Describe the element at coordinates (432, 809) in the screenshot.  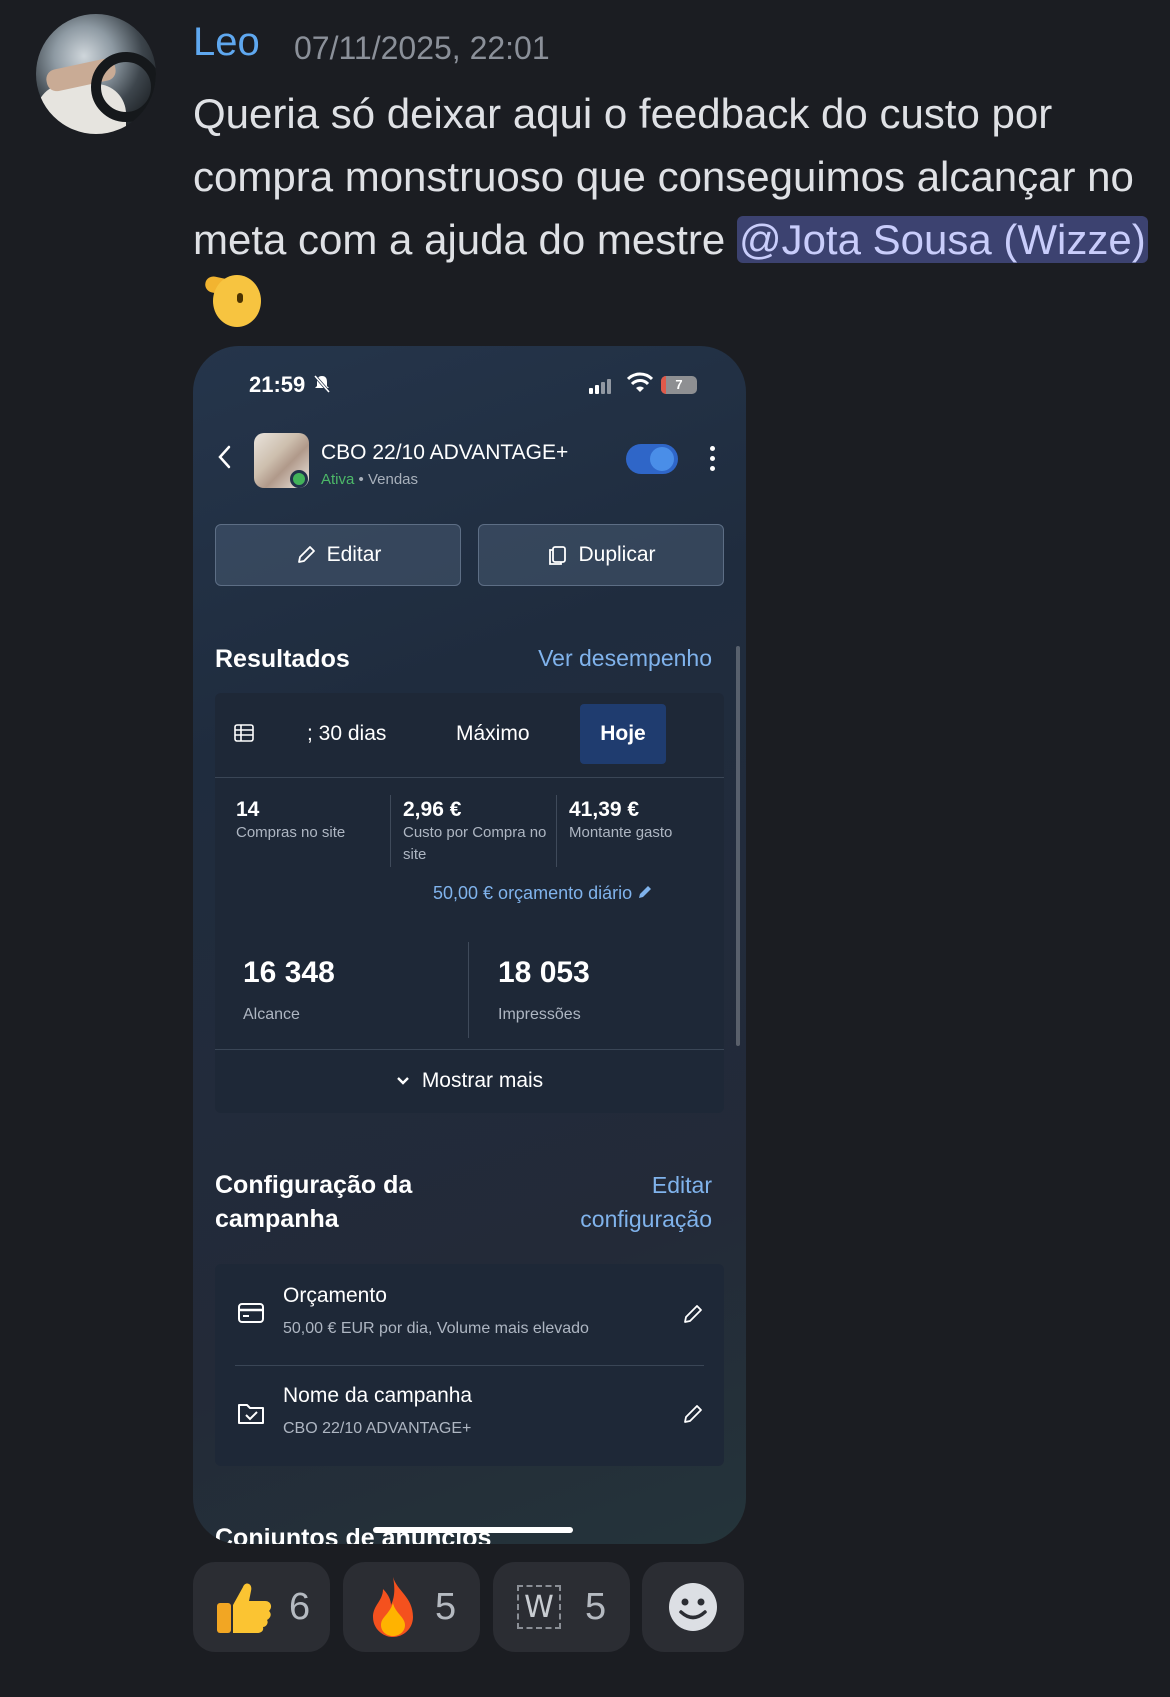
I see `metric-value: 2,96 €` at that location.